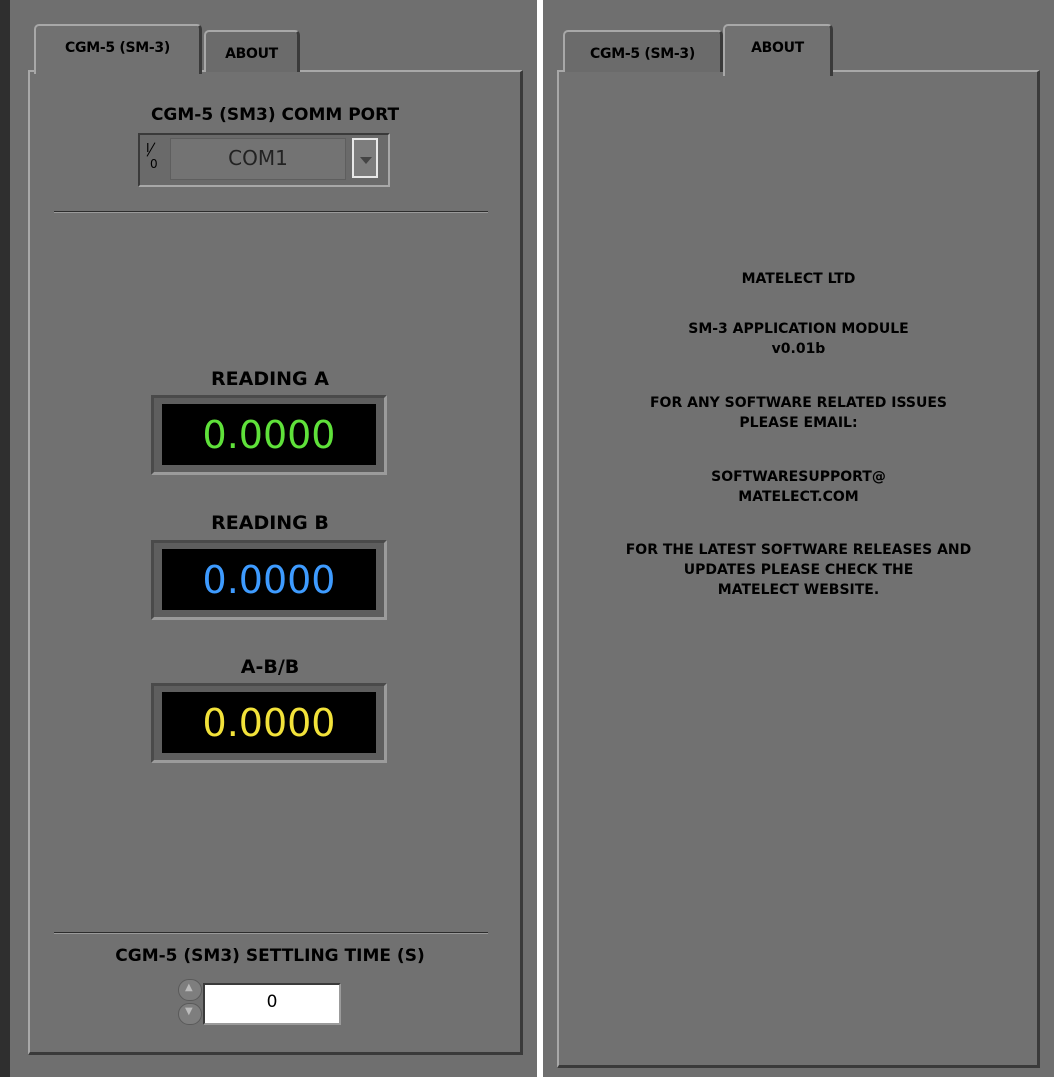 Image resolution: width=1054 pixels, height=1077 pixels. Describe the element at coordinates (365, 158) in the screenshot. I see `chevron-down-icon` at that location.